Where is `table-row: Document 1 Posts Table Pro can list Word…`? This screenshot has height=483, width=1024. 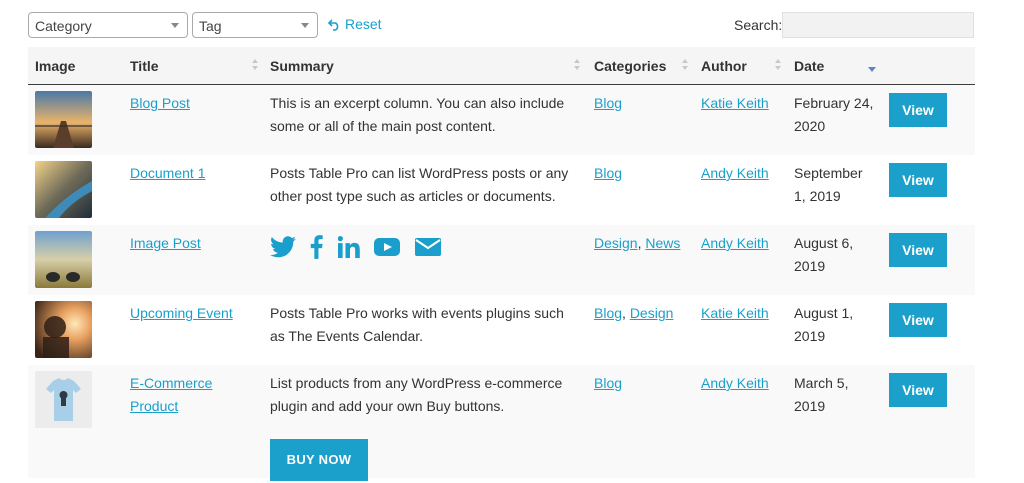
table-row: Document 1 Posts Table Pro can list Word… is located at coordinates (501, 190).